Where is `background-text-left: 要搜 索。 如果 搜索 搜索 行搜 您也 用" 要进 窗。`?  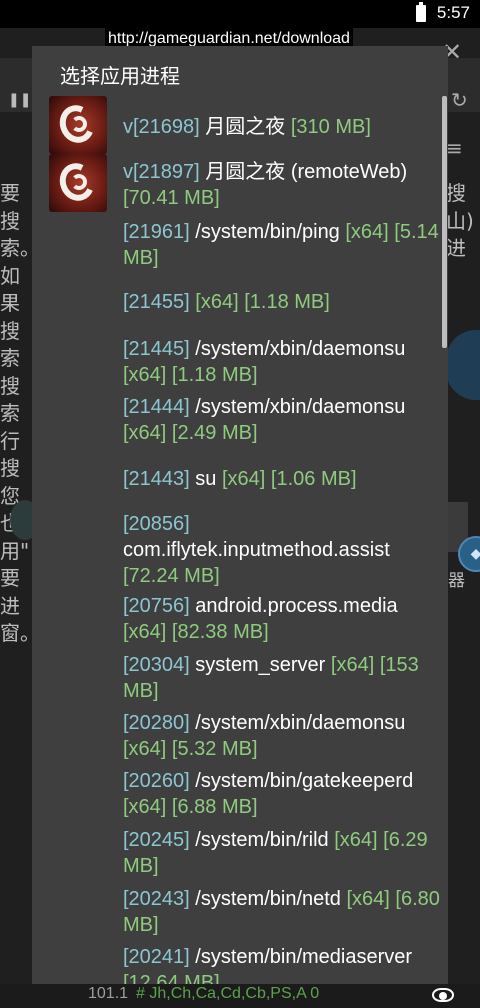
background-text-left: 要搜 索。 如果 搜索 搜索 行搜 您也 用" 要进 窗。 is located at coordinates (20, 413).